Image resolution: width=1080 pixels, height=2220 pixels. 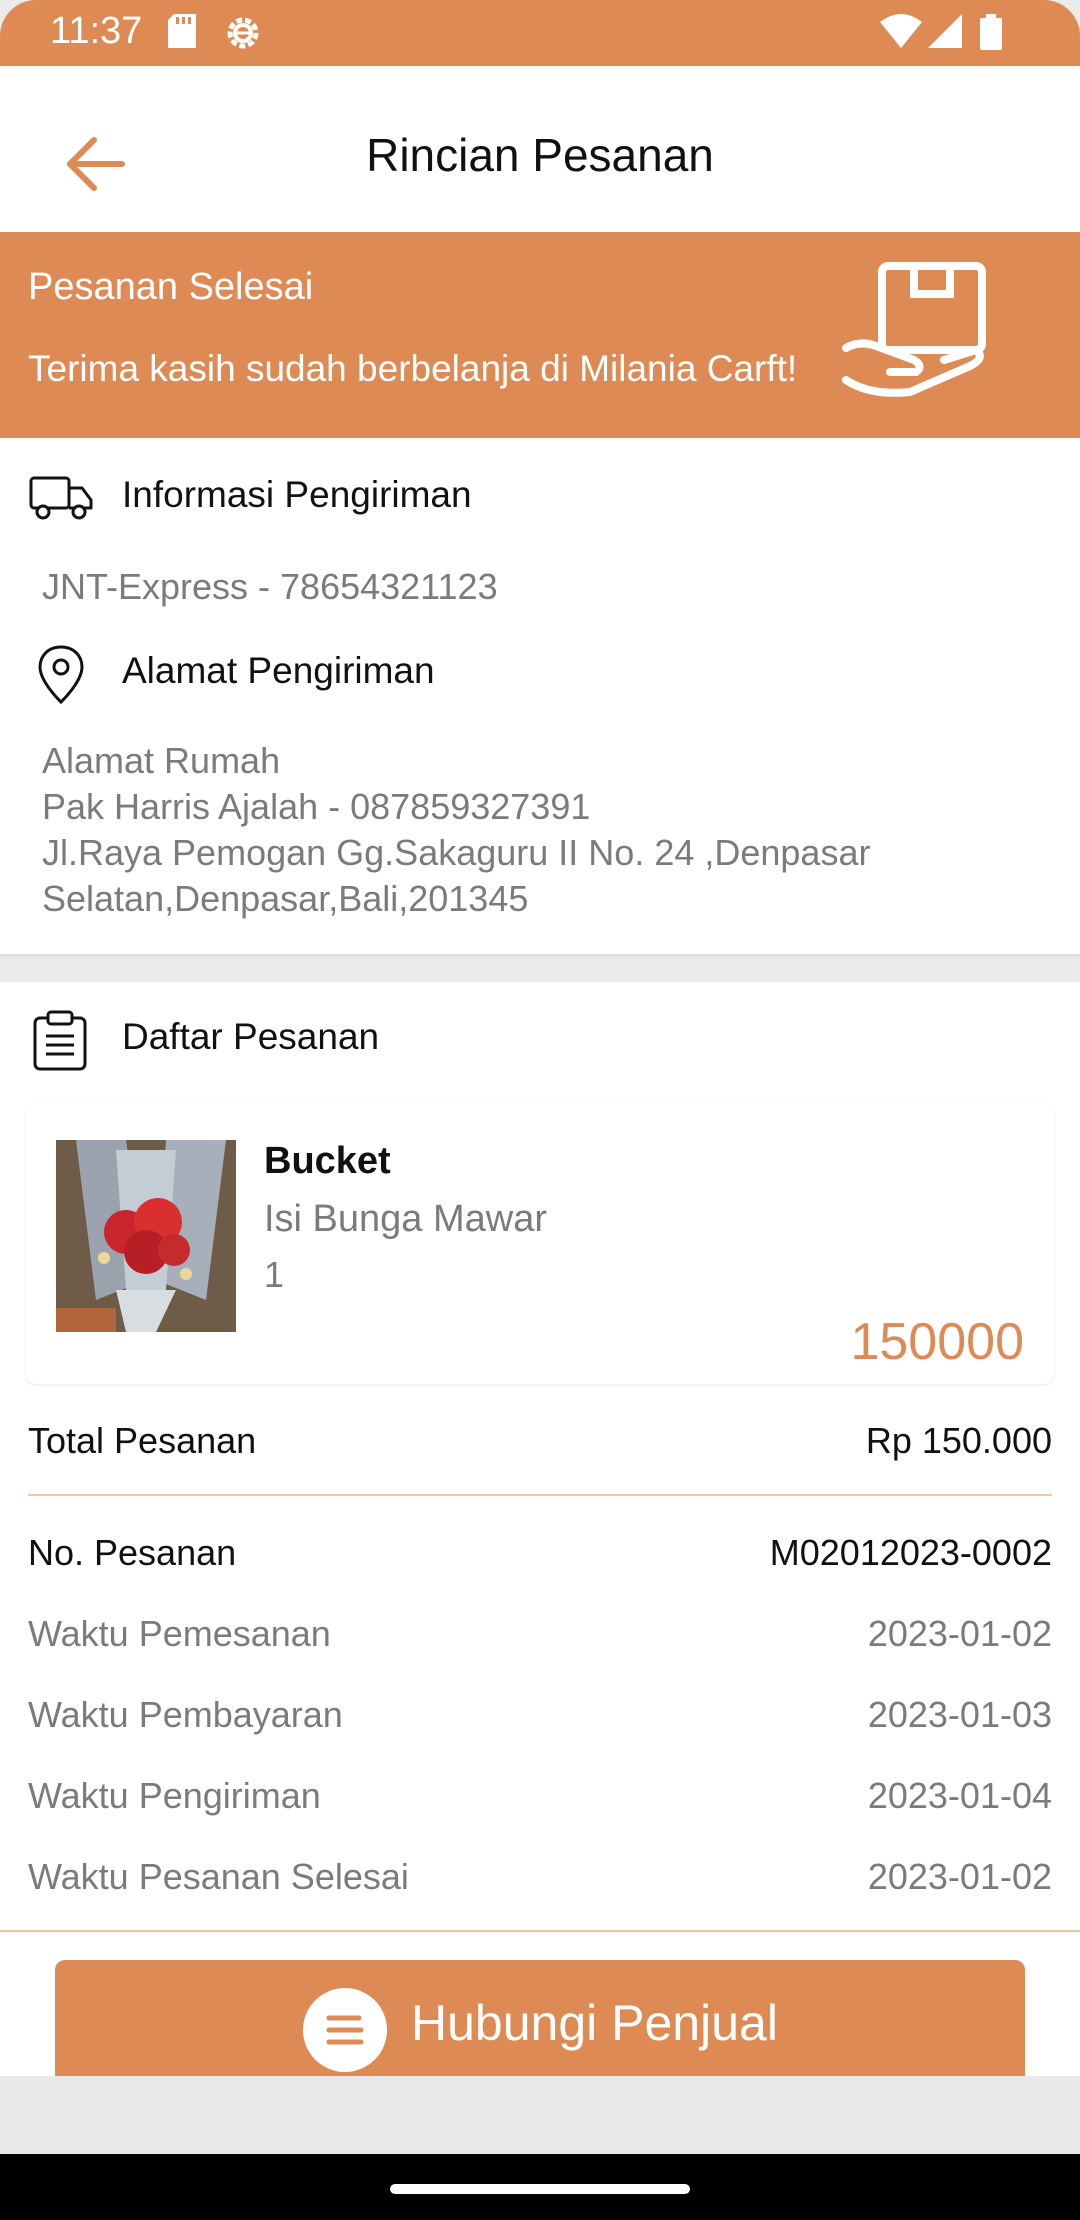 I want to click on shipping-time-value: 2023-01-04, so click(x=959, y=1795).